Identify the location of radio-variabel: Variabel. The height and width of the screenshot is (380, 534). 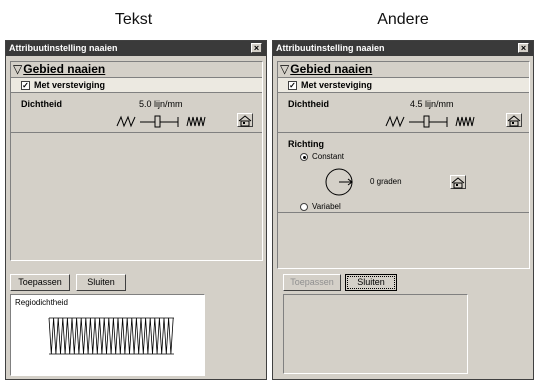
(320, 206).